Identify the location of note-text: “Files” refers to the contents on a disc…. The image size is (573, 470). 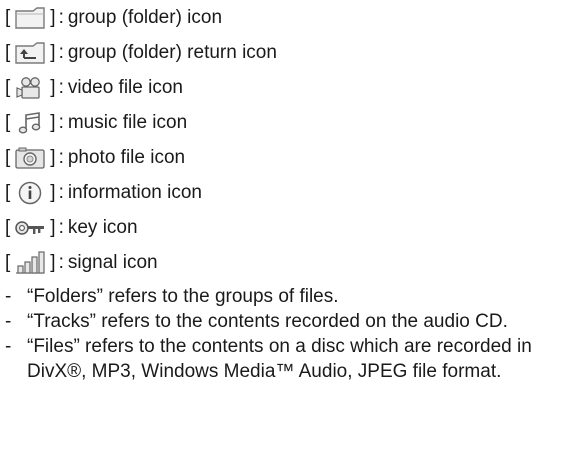
(279, 359).